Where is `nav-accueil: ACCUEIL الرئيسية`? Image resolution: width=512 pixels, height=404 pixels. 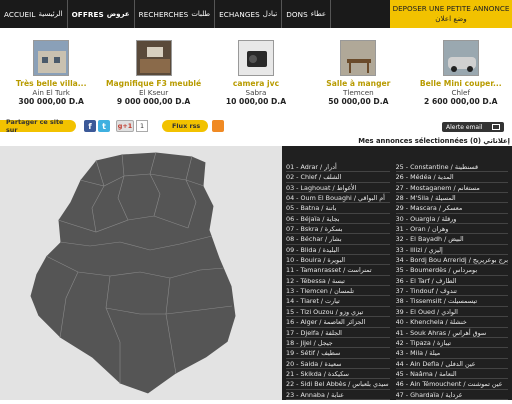 nav-accueil: ACCUEIL الرئيسية is located at coordinates (34, 14).